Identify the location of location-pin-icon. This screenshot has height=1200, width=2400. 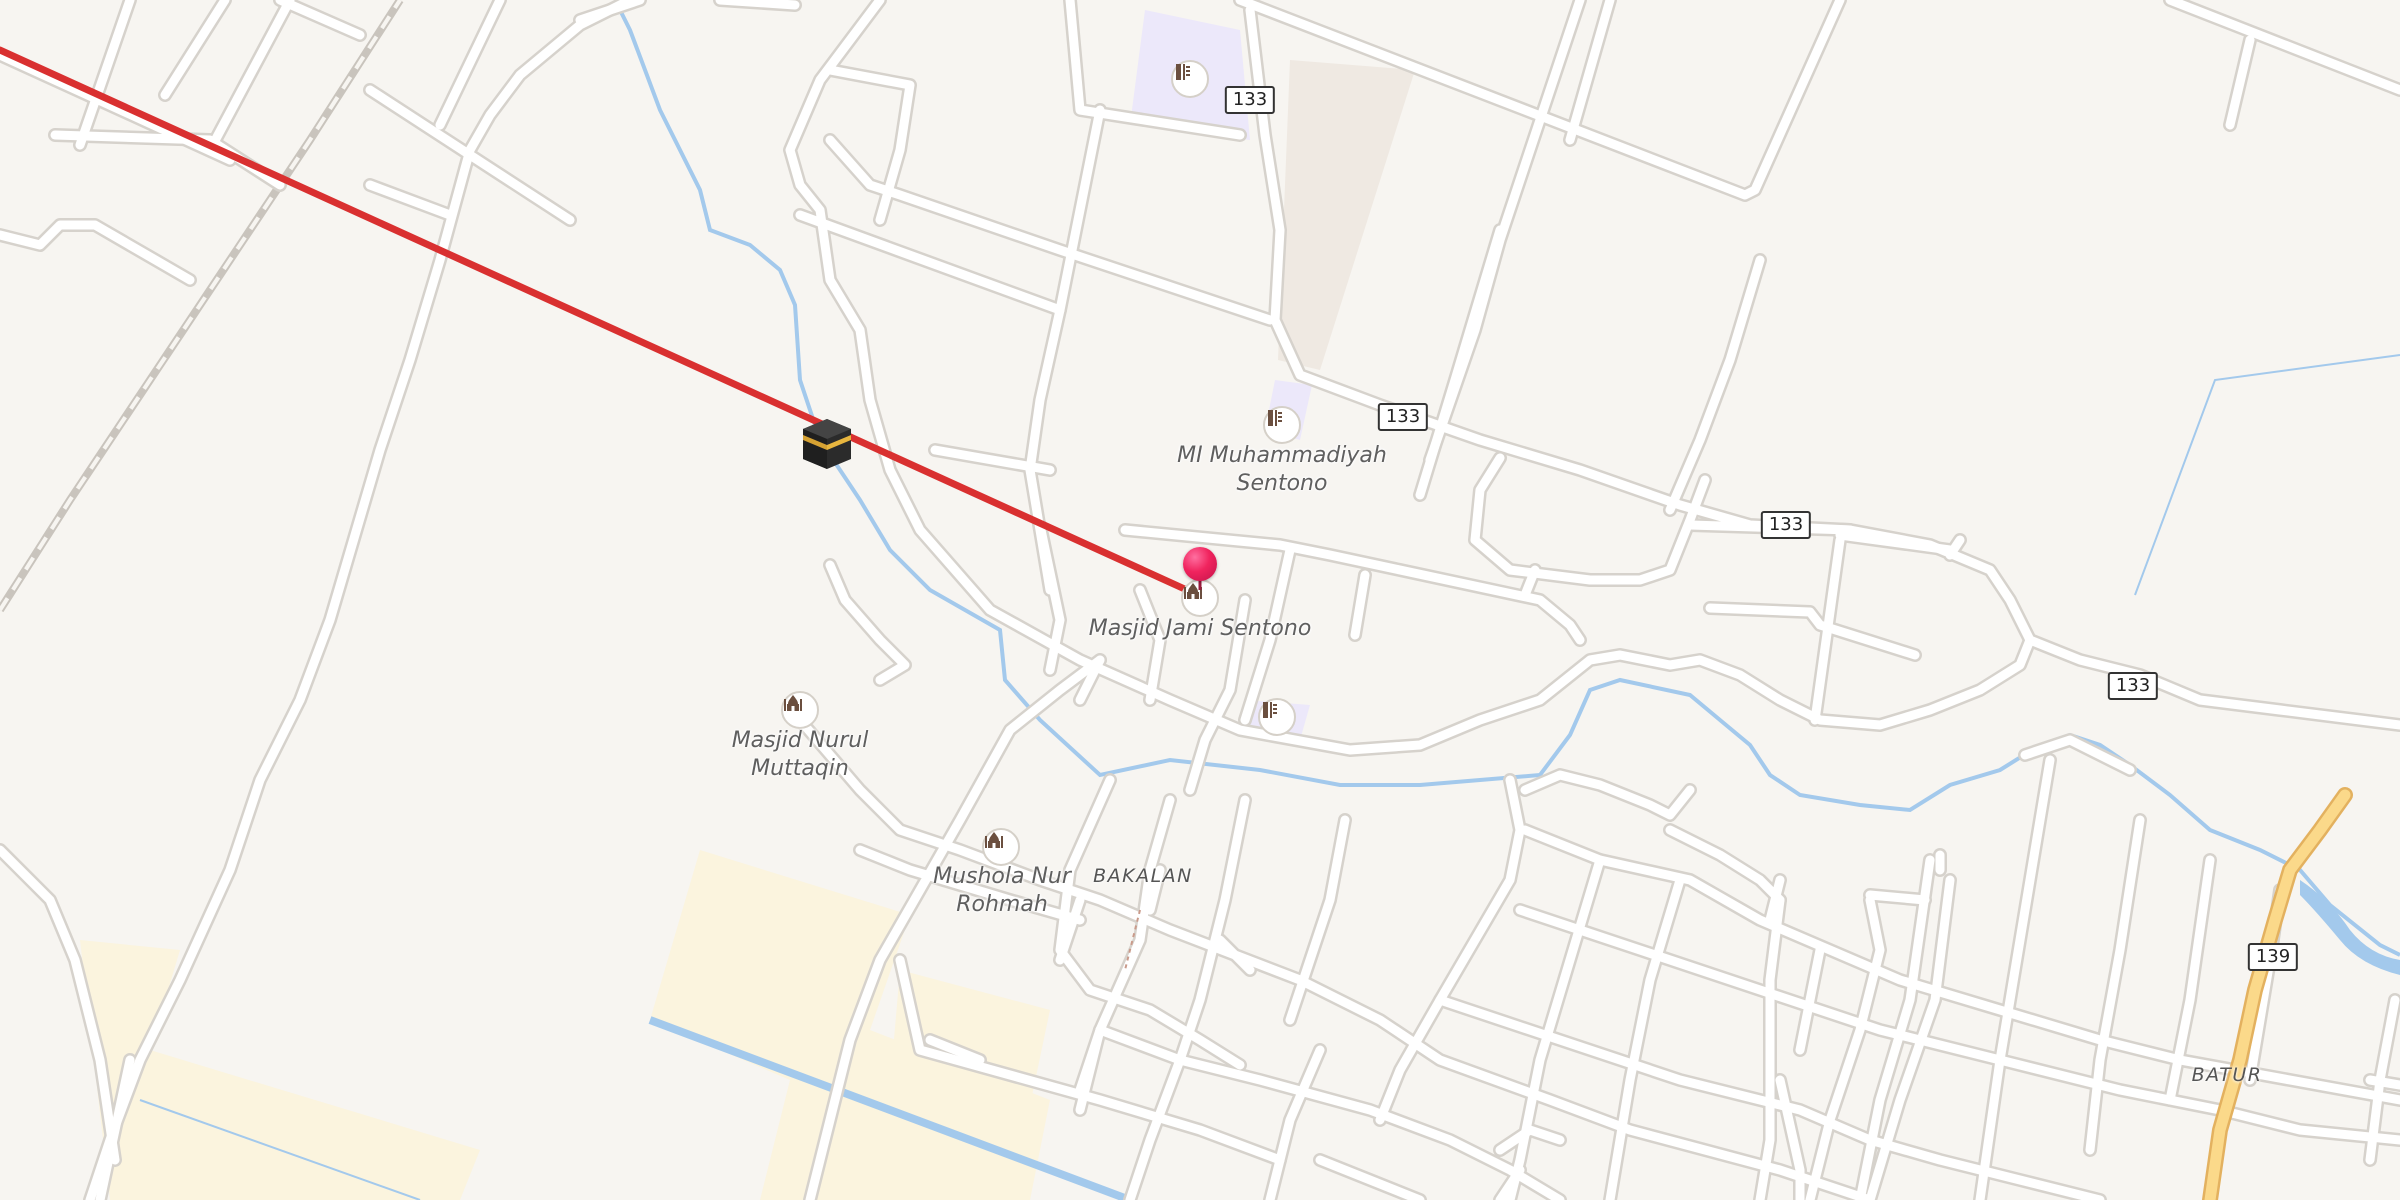
(1200, 564).